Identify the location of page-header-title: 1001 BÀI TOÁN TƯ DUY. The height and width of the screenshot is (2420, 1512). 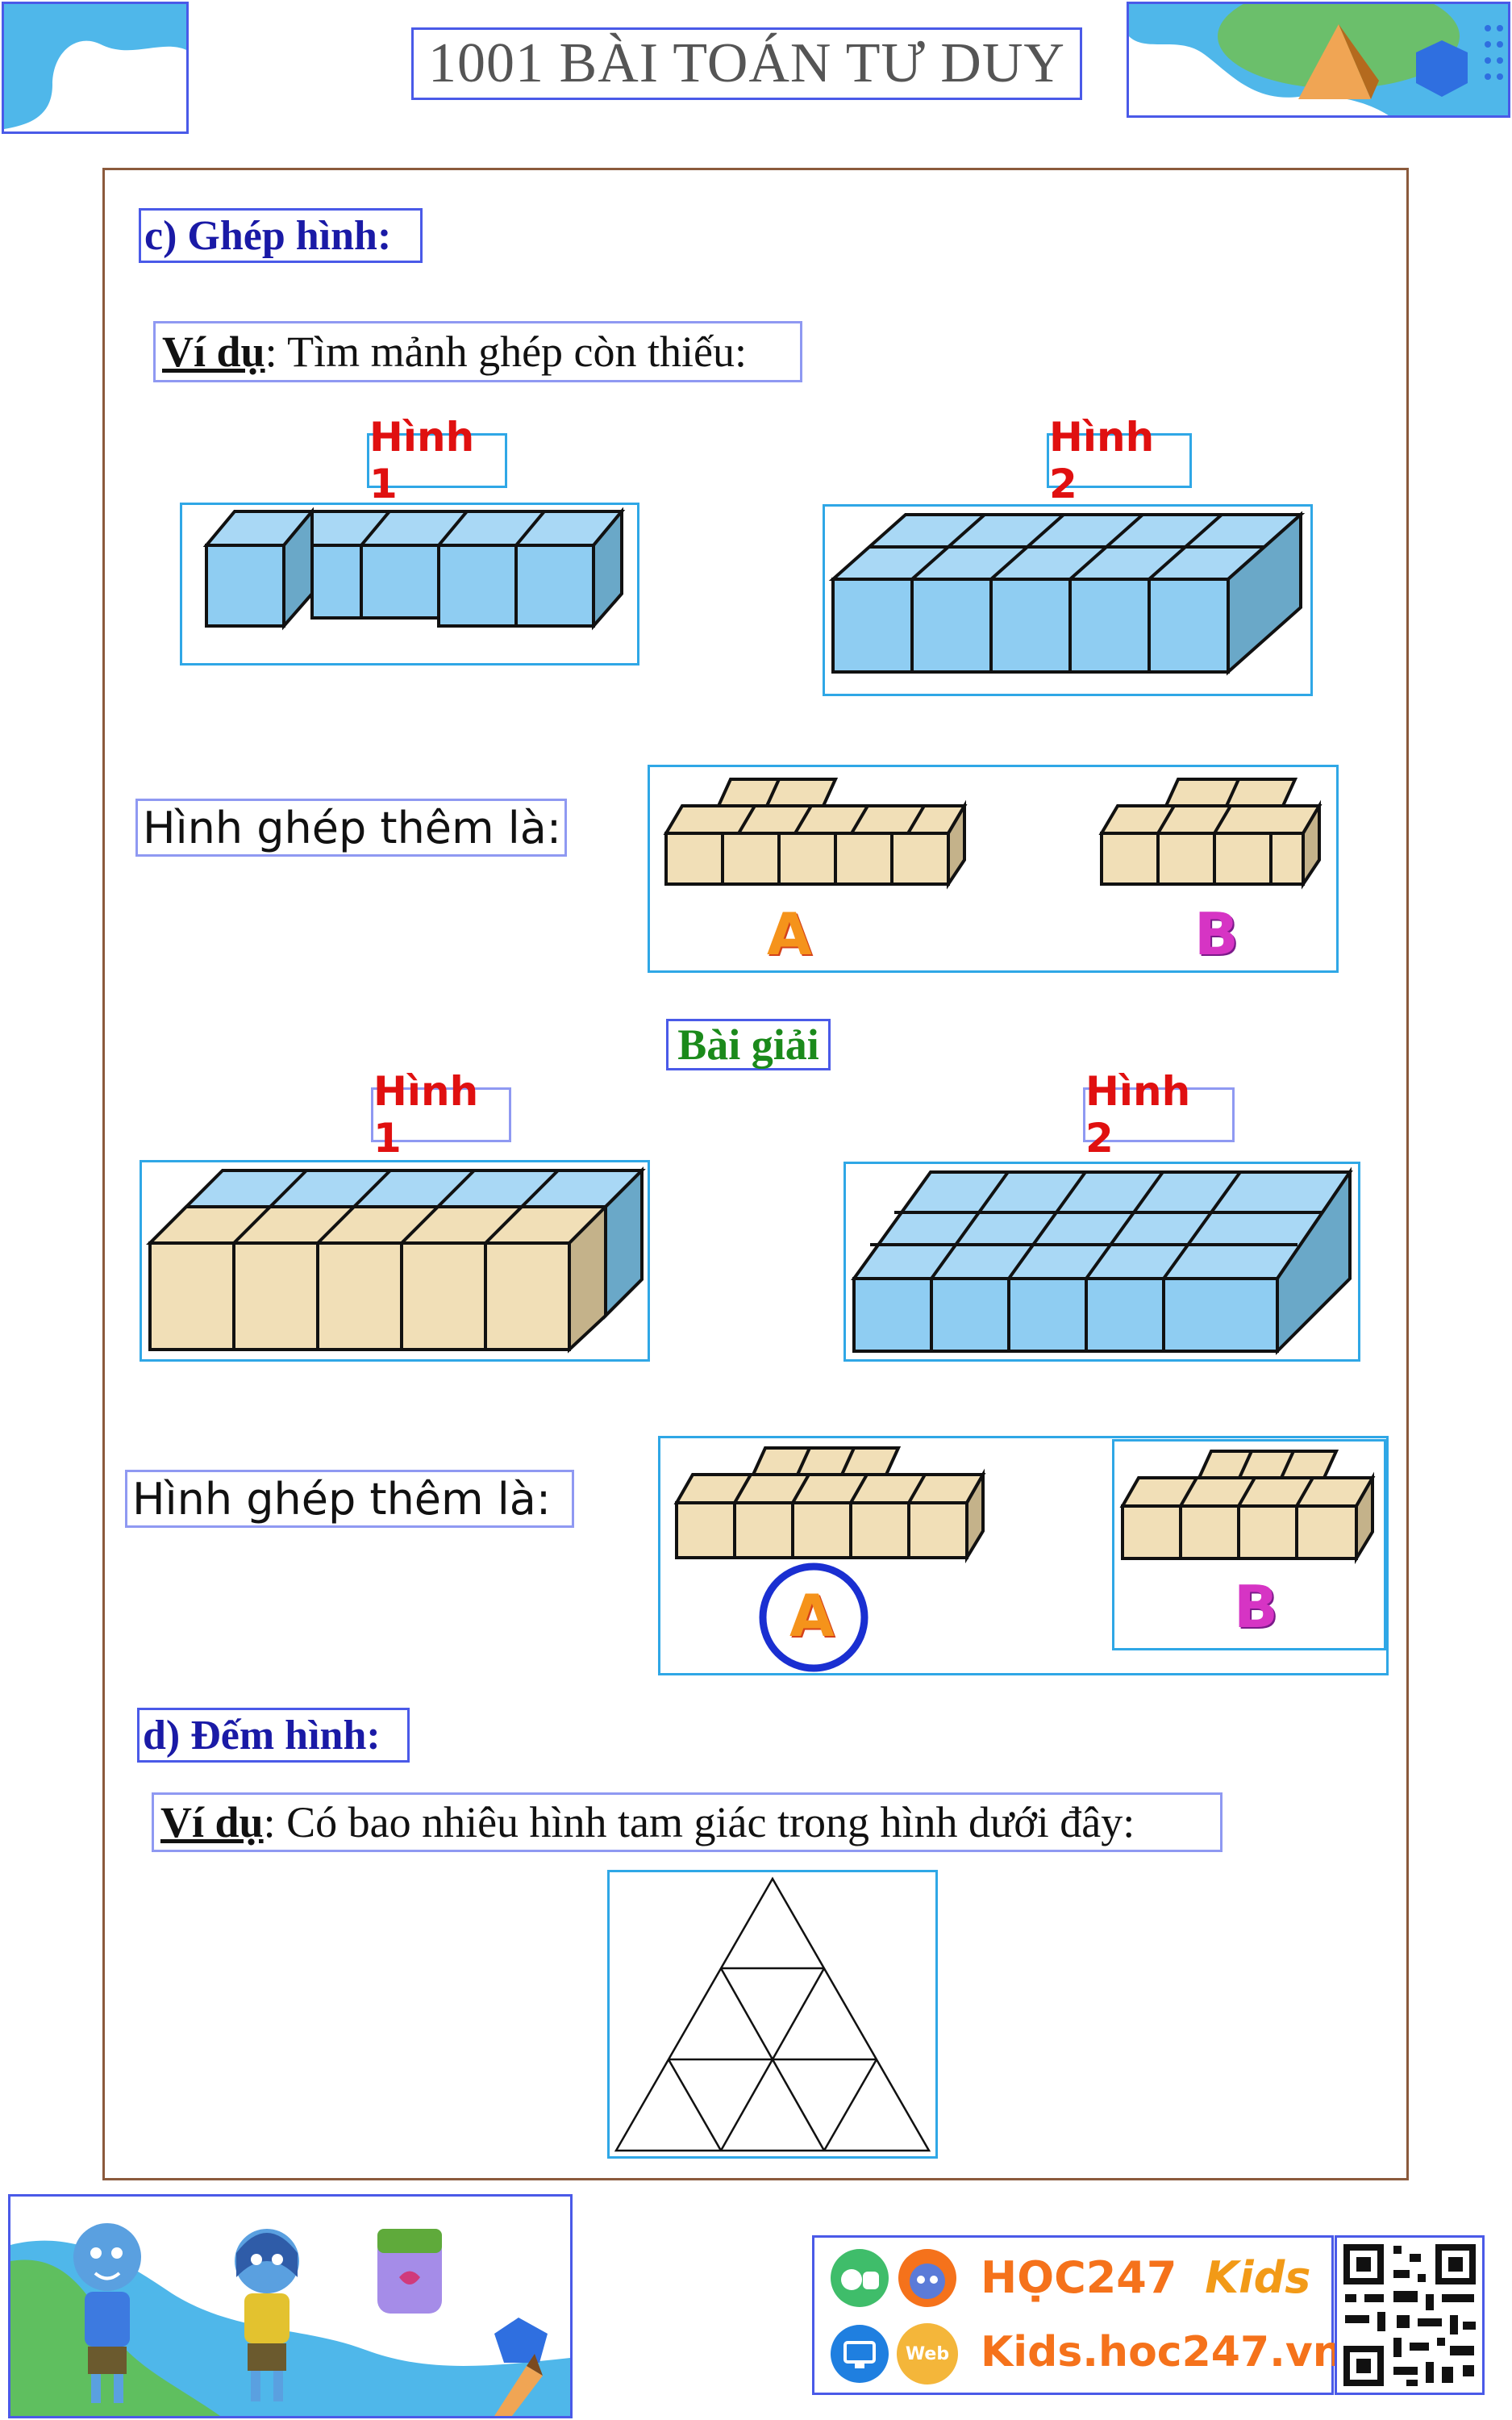
(746, 63).